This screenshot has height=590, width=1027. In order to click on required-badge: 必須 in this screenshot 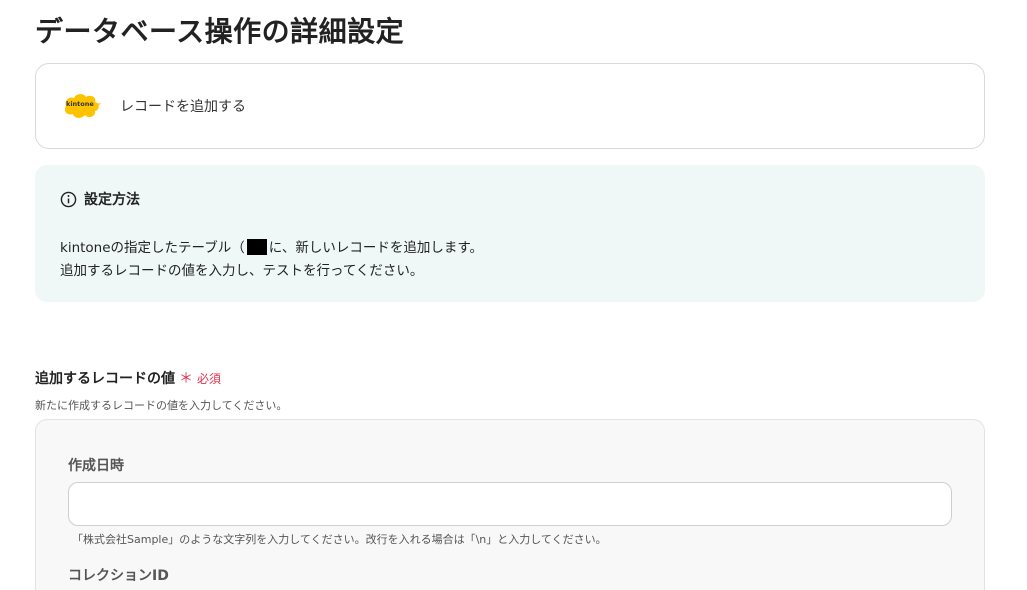, I will do `click(209, 378)`.